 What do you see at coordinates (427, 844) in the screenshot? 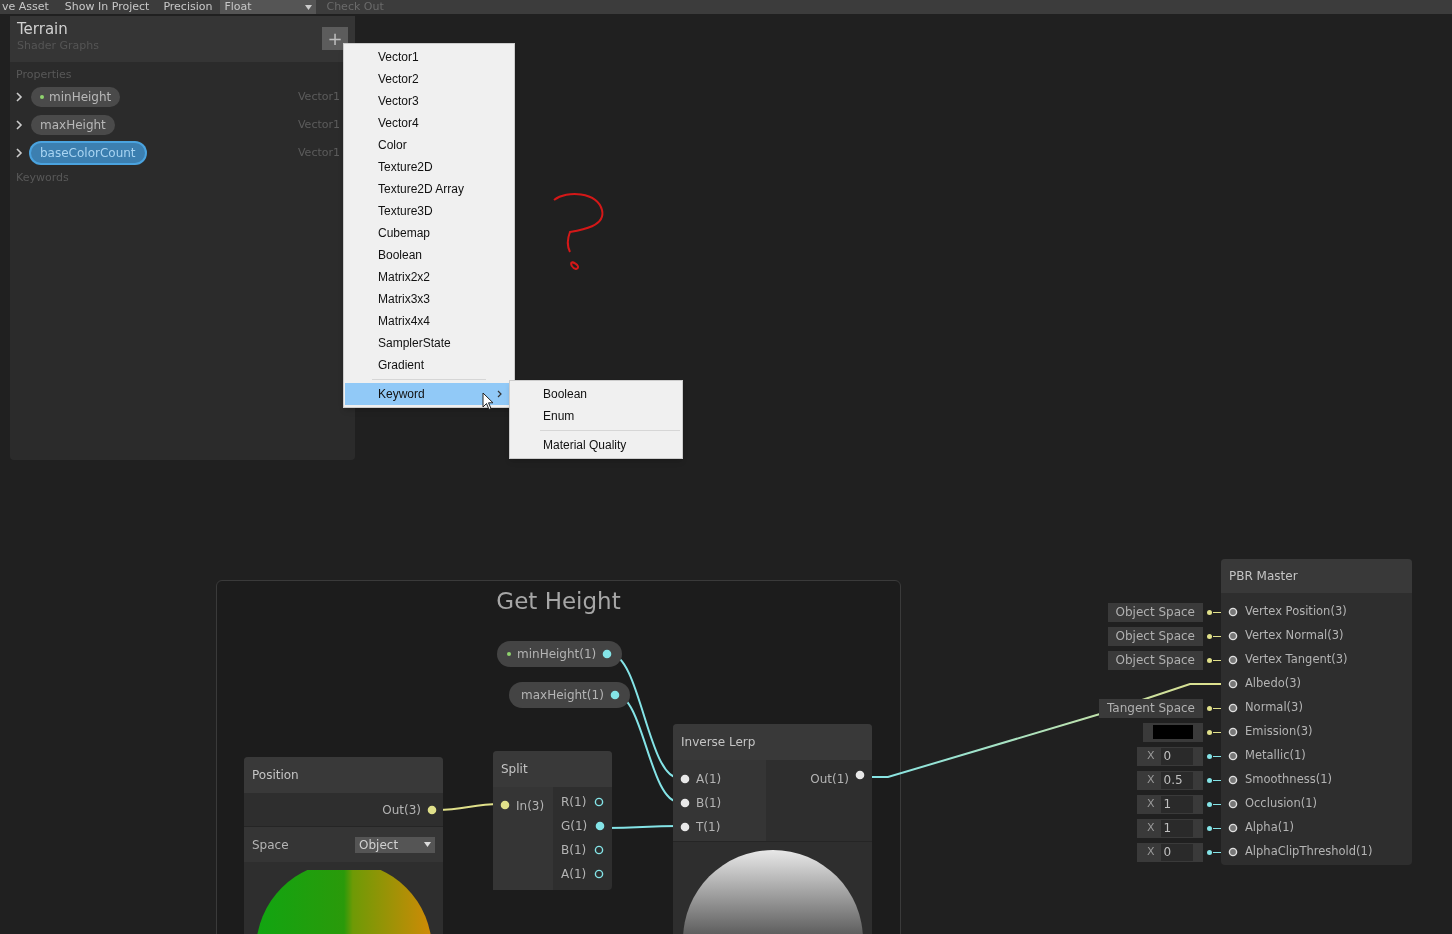
I see `dropdown-caret-icon` at bounding box center [427, 844].